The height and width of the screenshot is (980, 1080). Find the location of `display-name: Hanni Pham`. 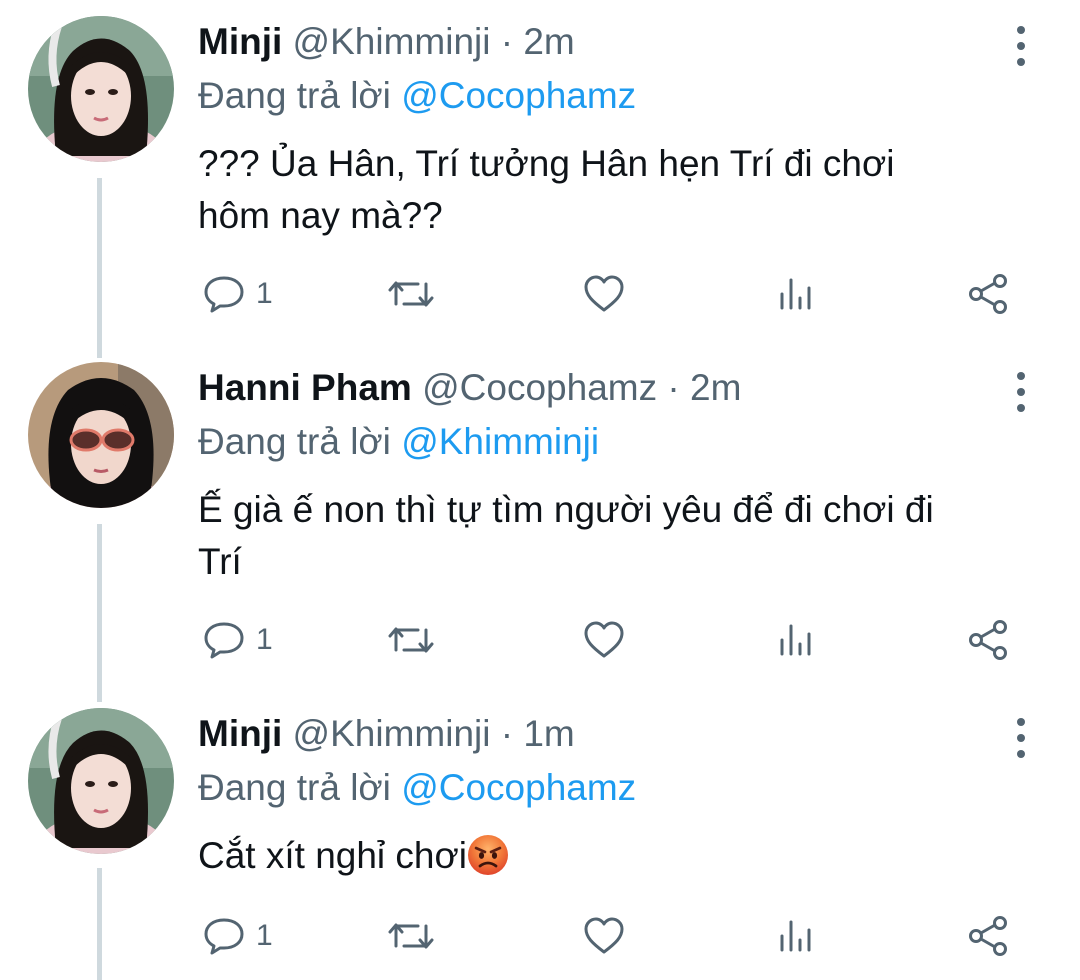

display-name: Hanni Pham is located at coordinates (305, 387).